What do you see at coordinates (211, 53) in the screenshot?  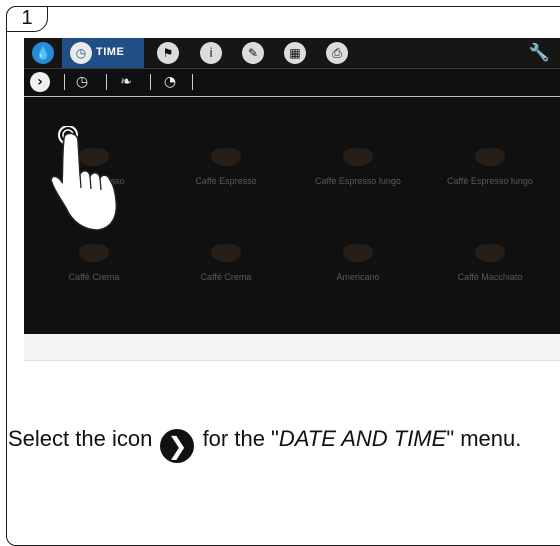 I see `info-icon: i` at bounding box center [211, 53].